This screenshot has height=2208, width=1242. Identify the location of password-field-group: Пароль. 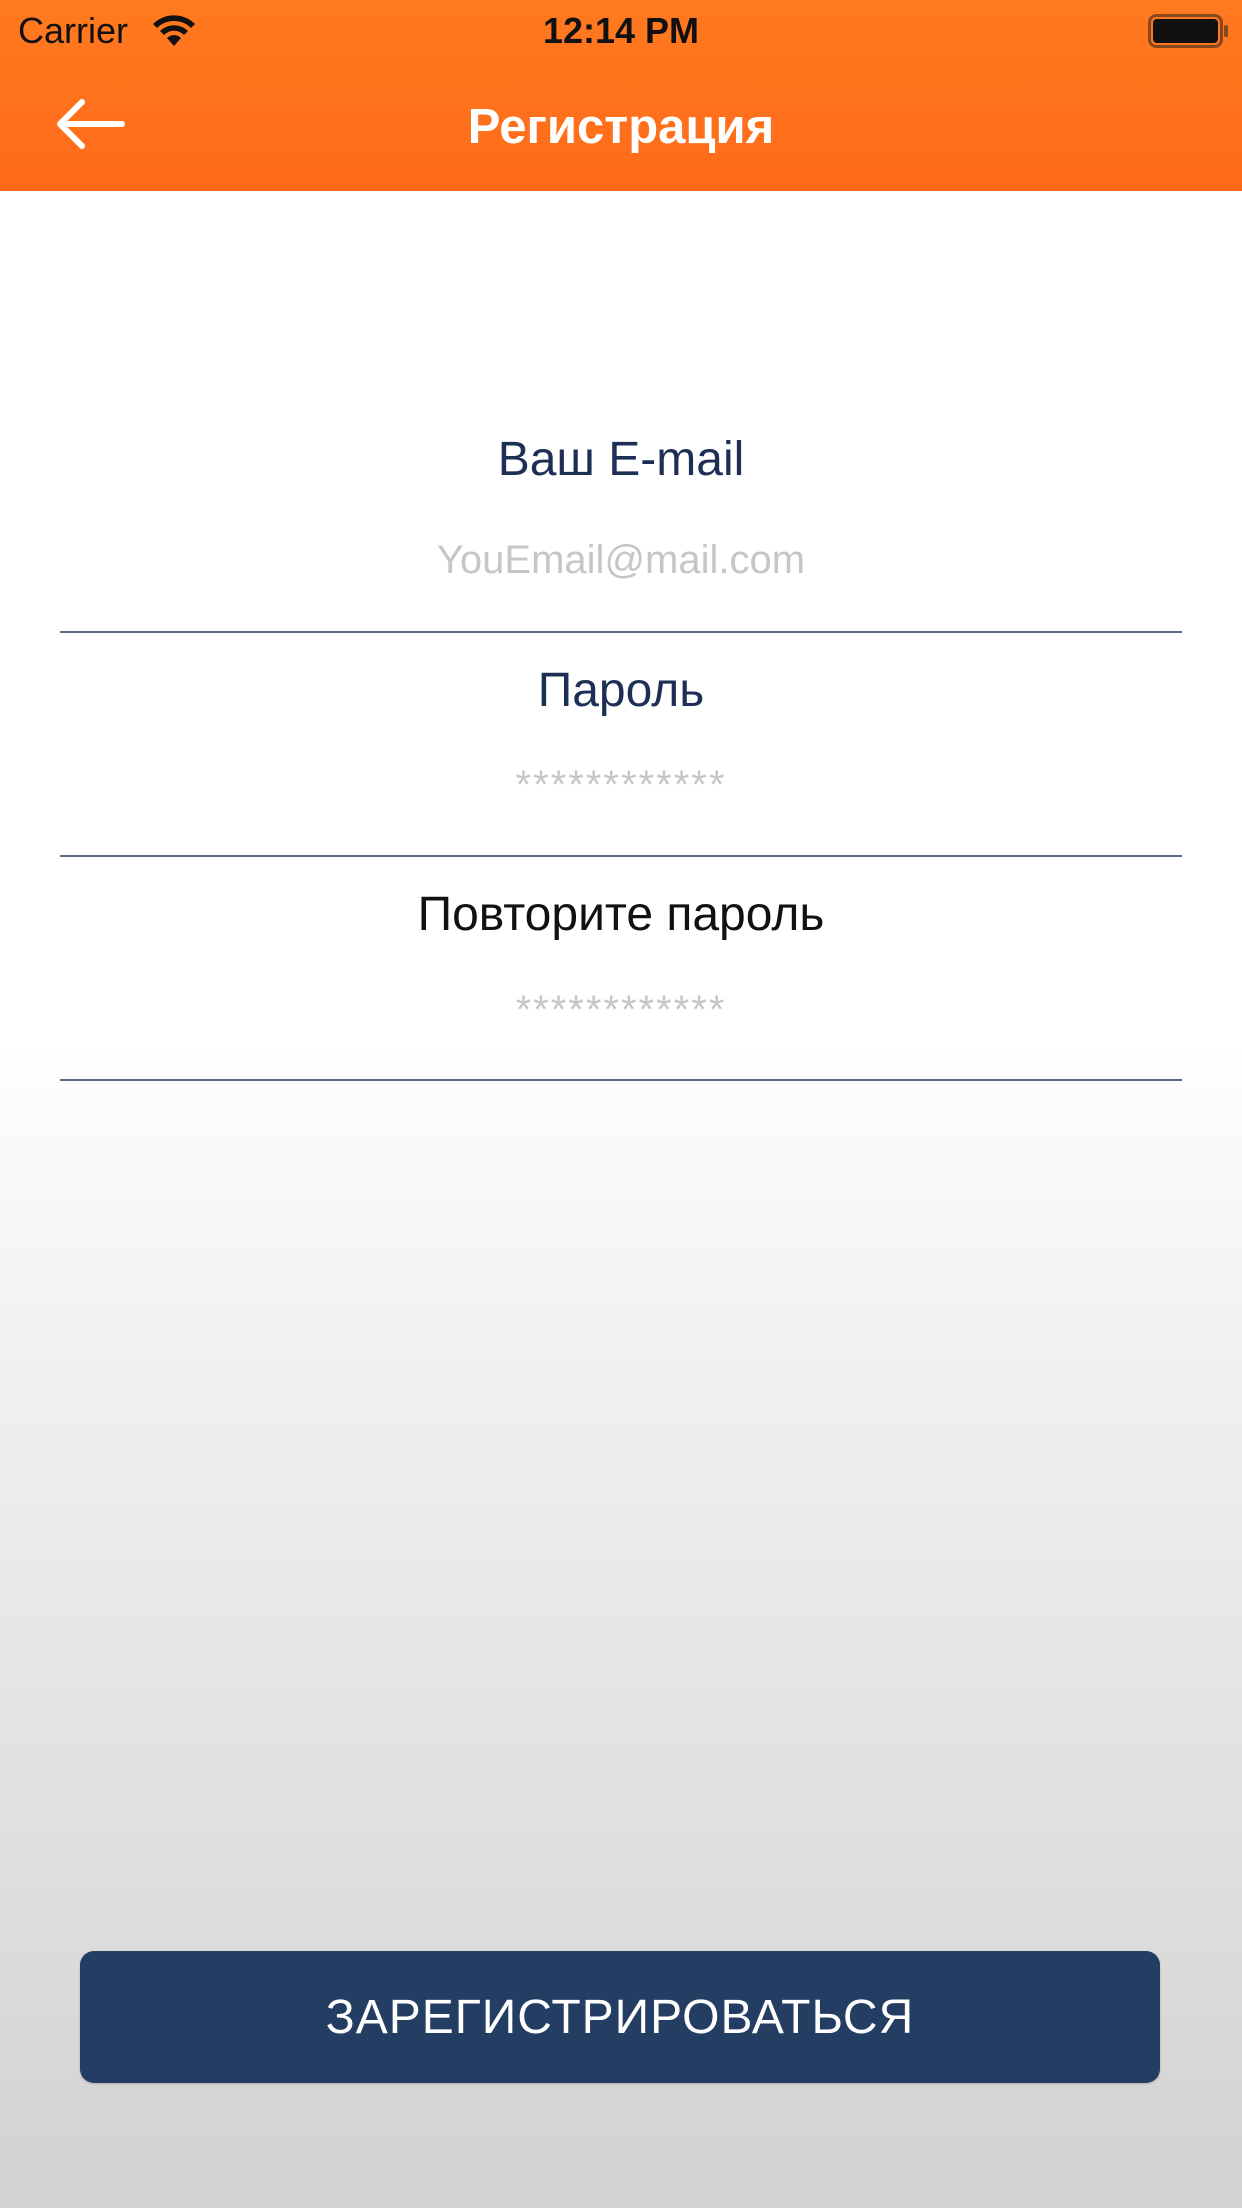
(621, 757).